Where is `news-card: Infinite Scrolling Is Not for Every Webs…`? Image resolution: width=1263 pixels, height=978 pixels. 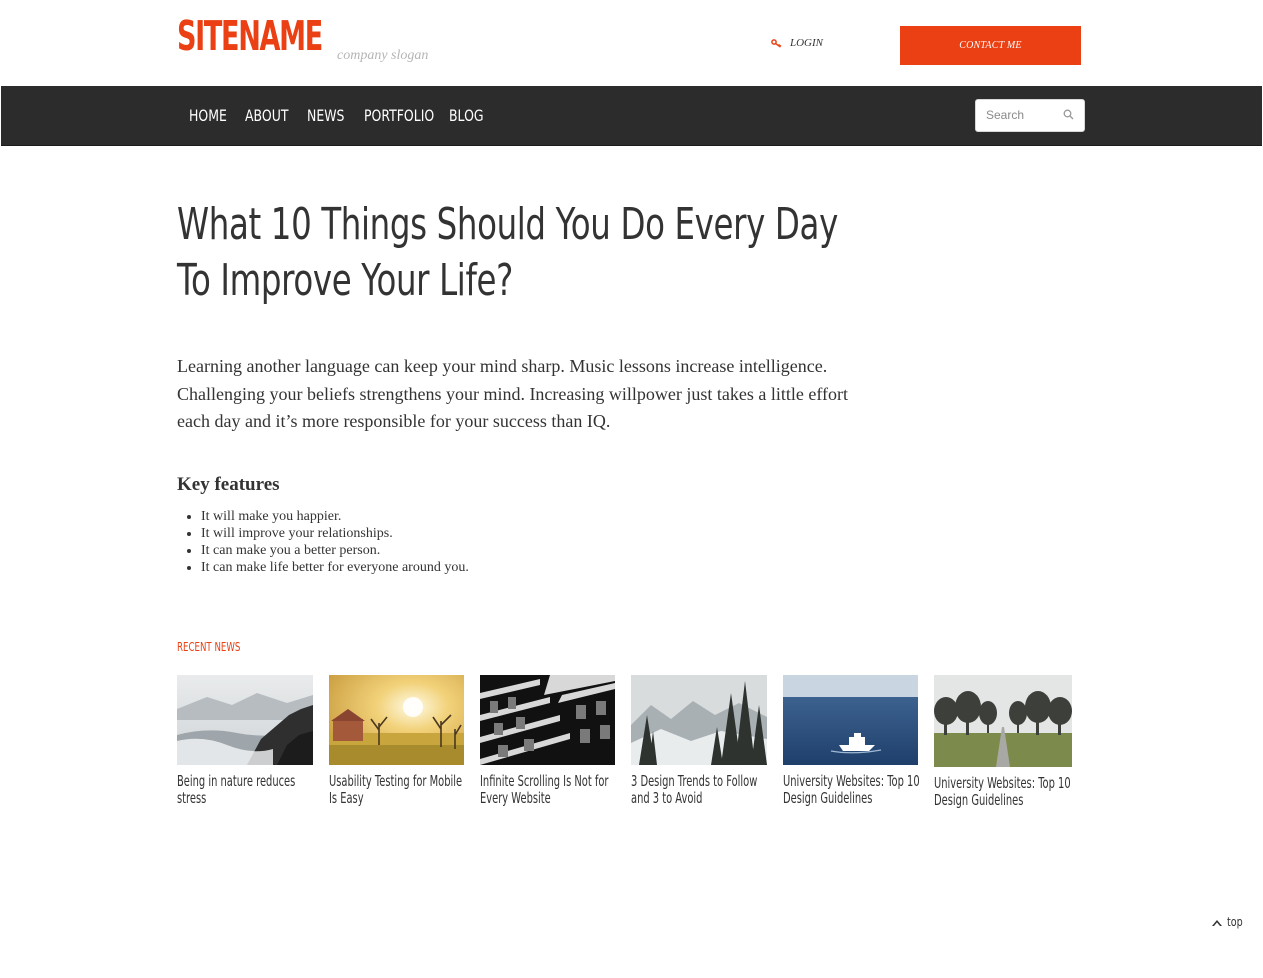
news-card: Infinite Scrolling Is Not for Every Webs… is located at coordinates (547, 740).